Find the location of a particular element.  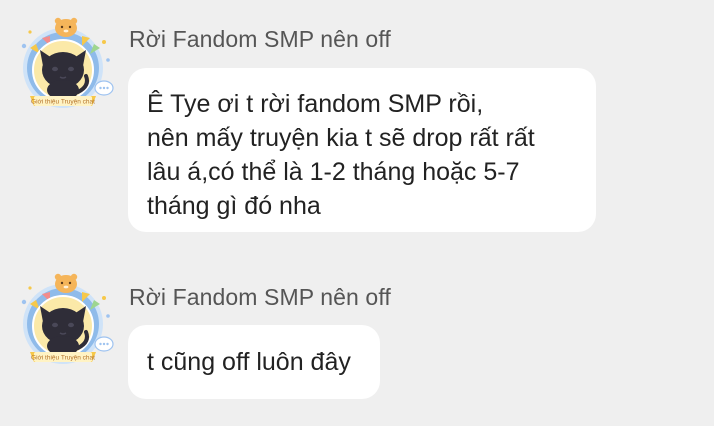

message-text-line: lâu á,có thể là 1-2 tháng hoặc 5-7 is located at coordinates (333, 172).